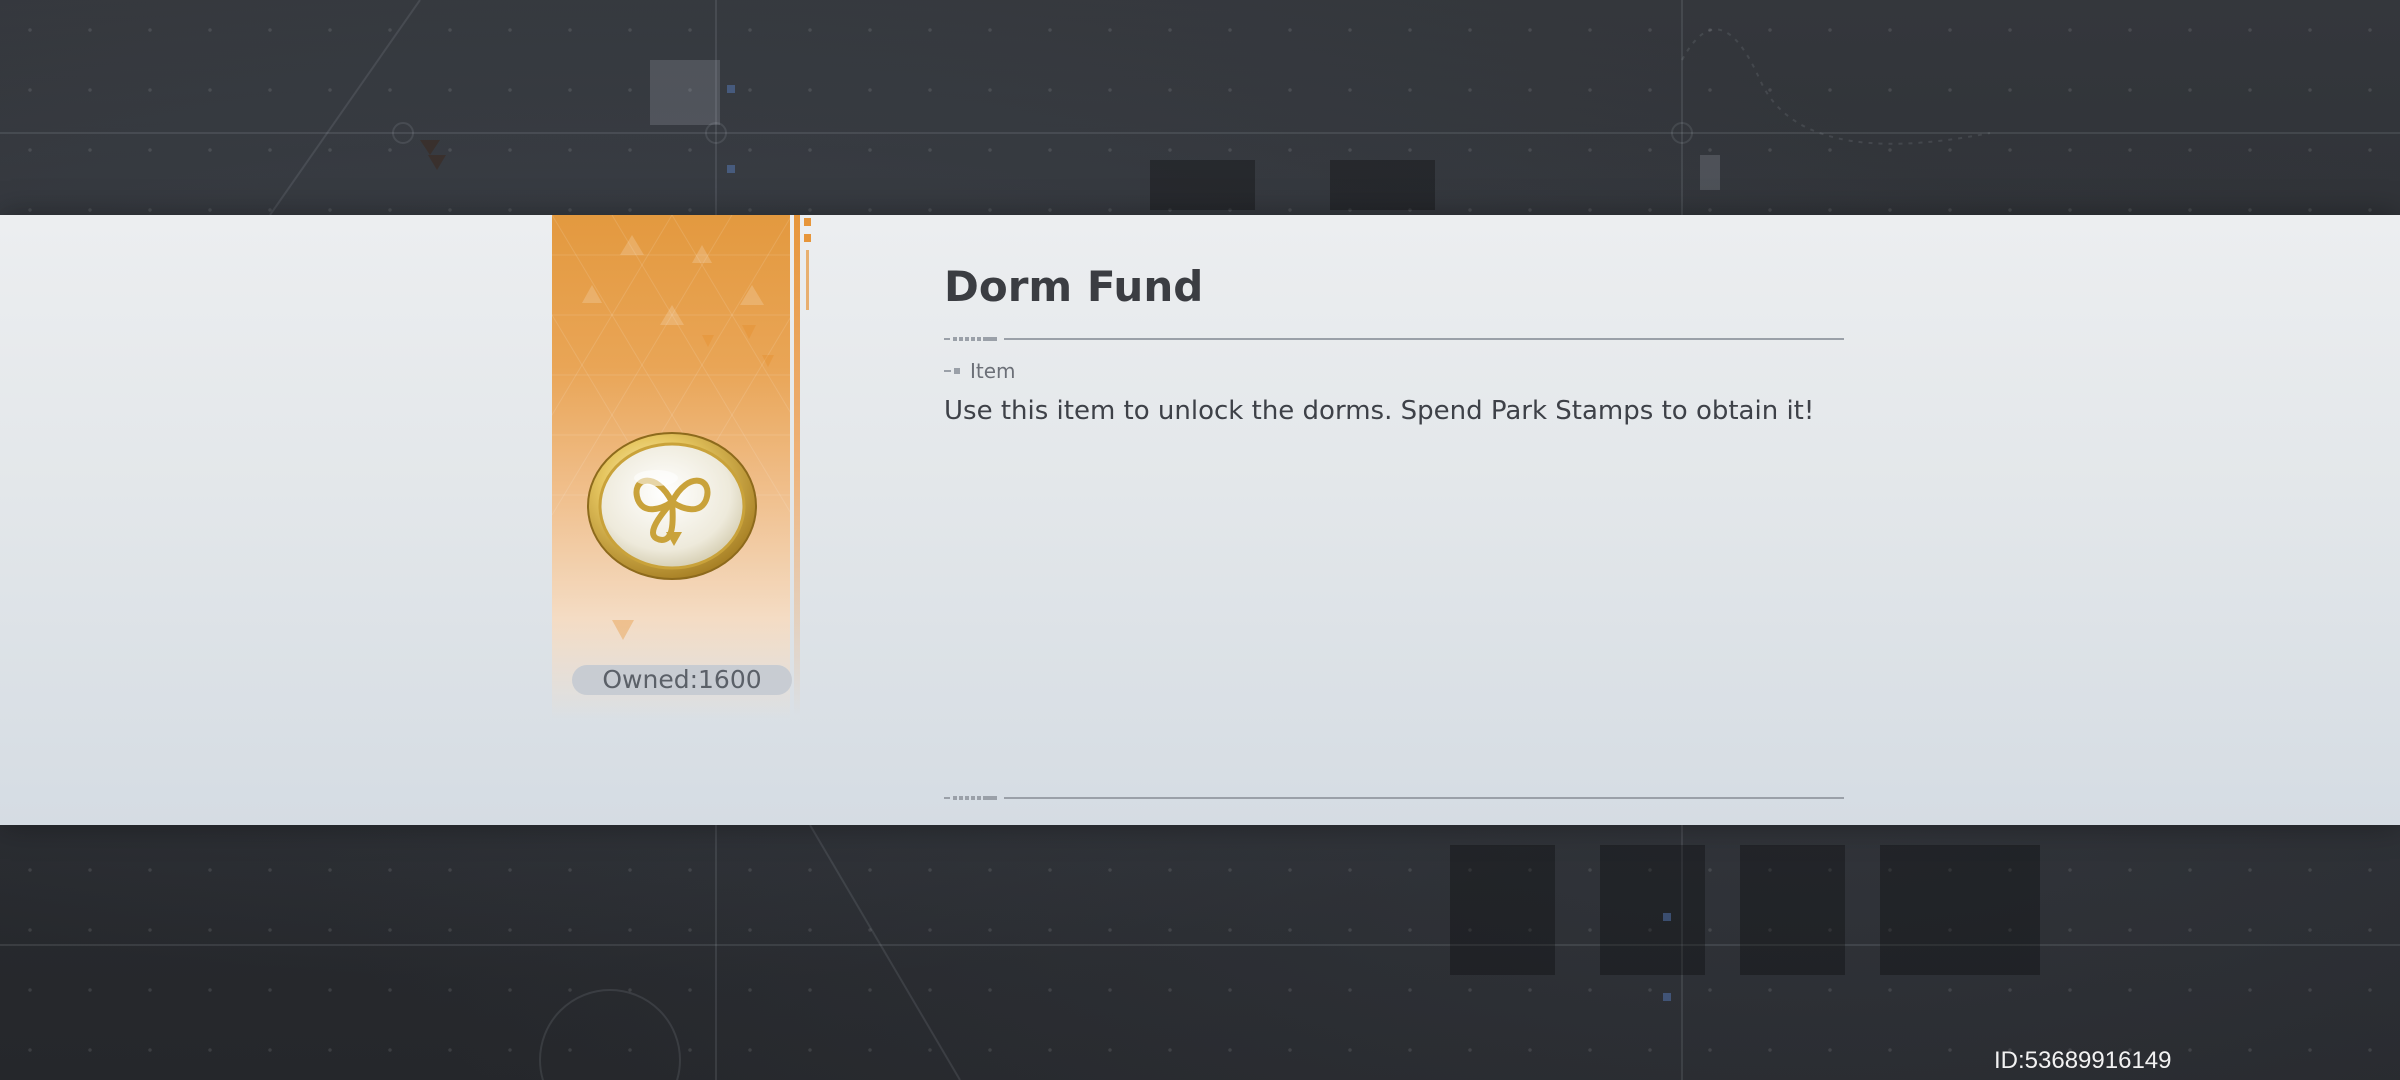 The image size is (2400, 1080). I want to click on player-uid-label: ID:53689916149, so click(2083, 1060).